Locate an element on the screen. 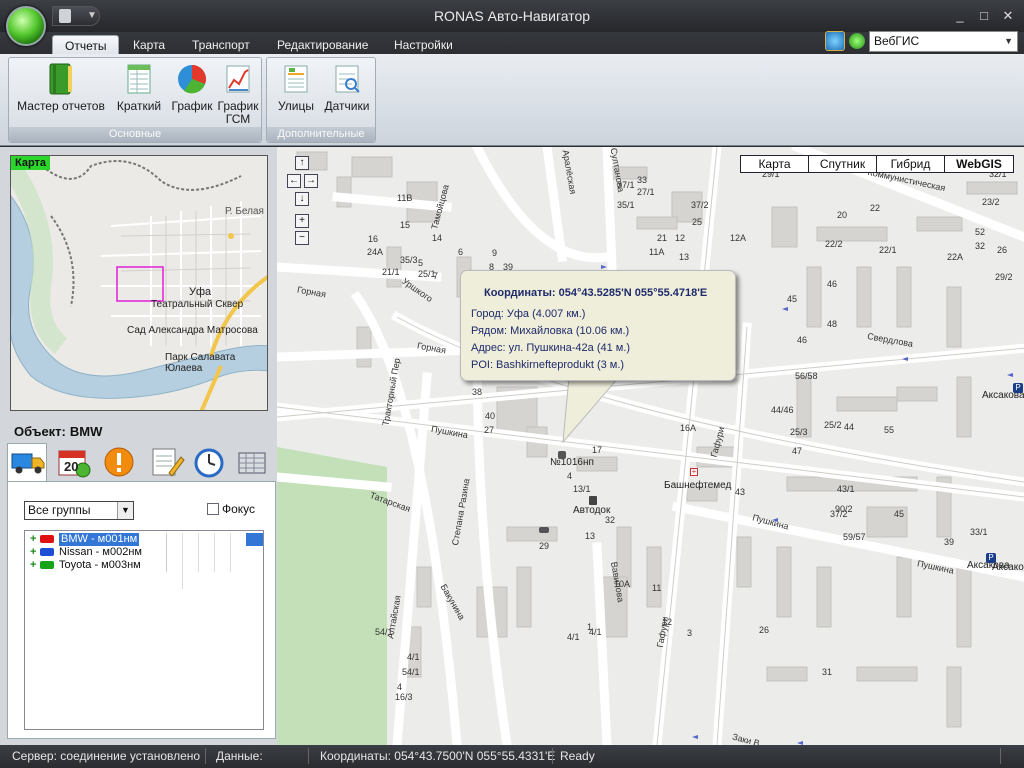 This screenshot has height=768, width=1024. house-number: 11В is located at coordinates (405, 198).